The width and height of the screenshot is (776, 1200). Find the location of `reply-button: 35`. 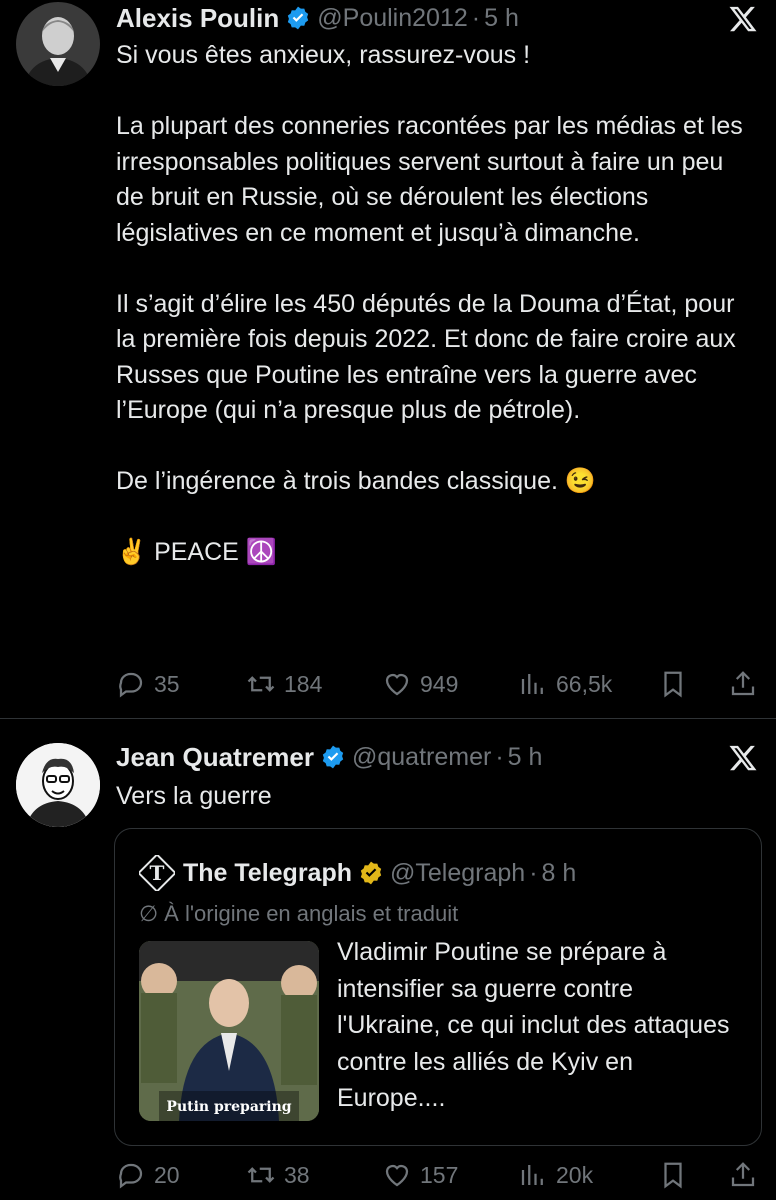

reply-button: 35 is located at coordinates (148, 684).